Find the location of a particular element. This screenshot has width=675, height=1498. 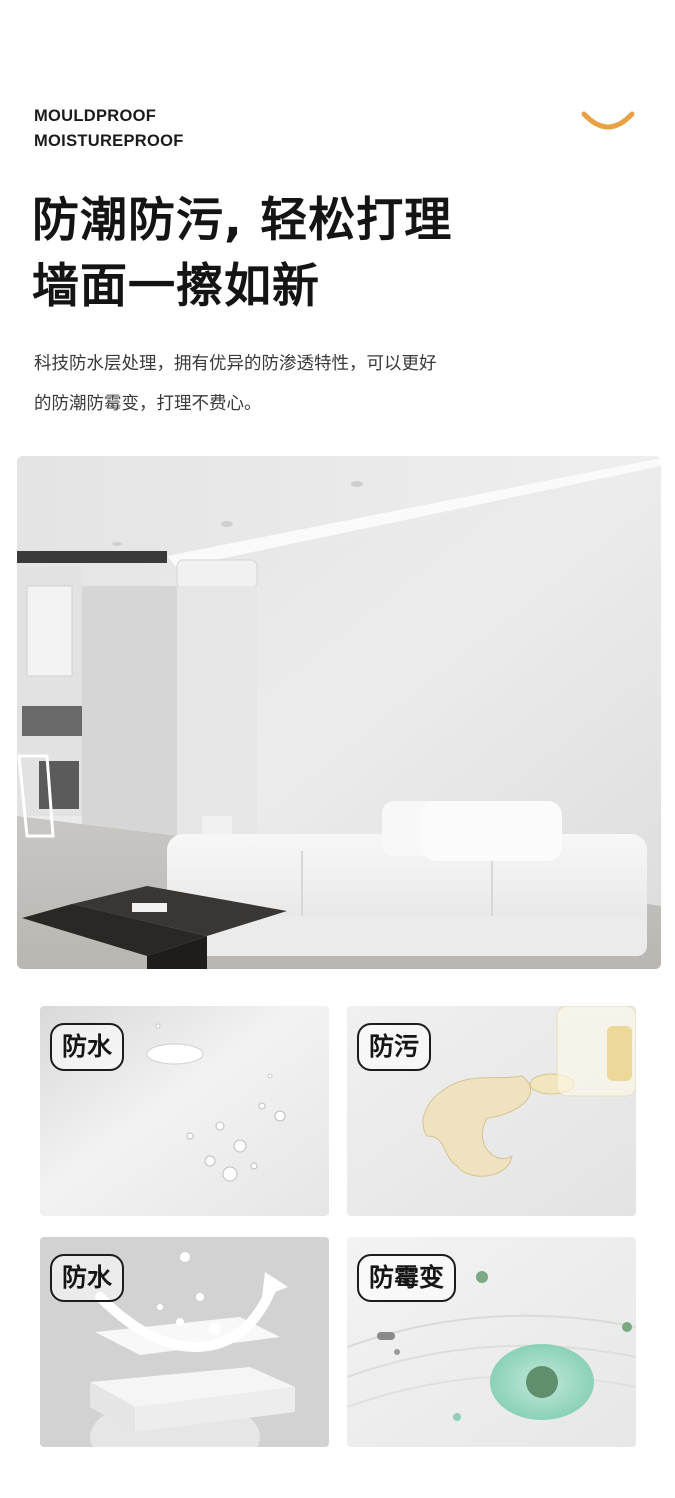

smile-arc-icon is located at coordinates (608, 120).